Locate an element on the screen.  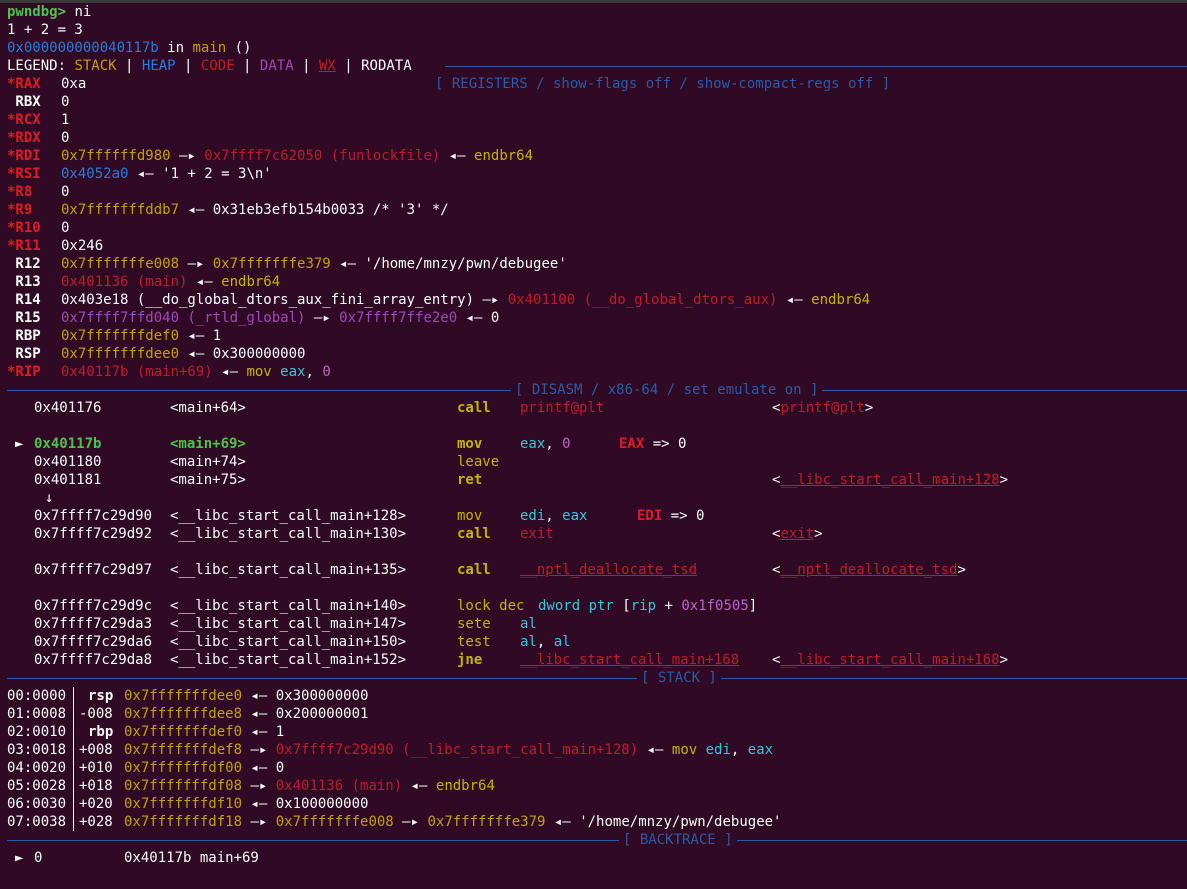
instruction-address: 0x401176 is located at coordinates (68, 408).